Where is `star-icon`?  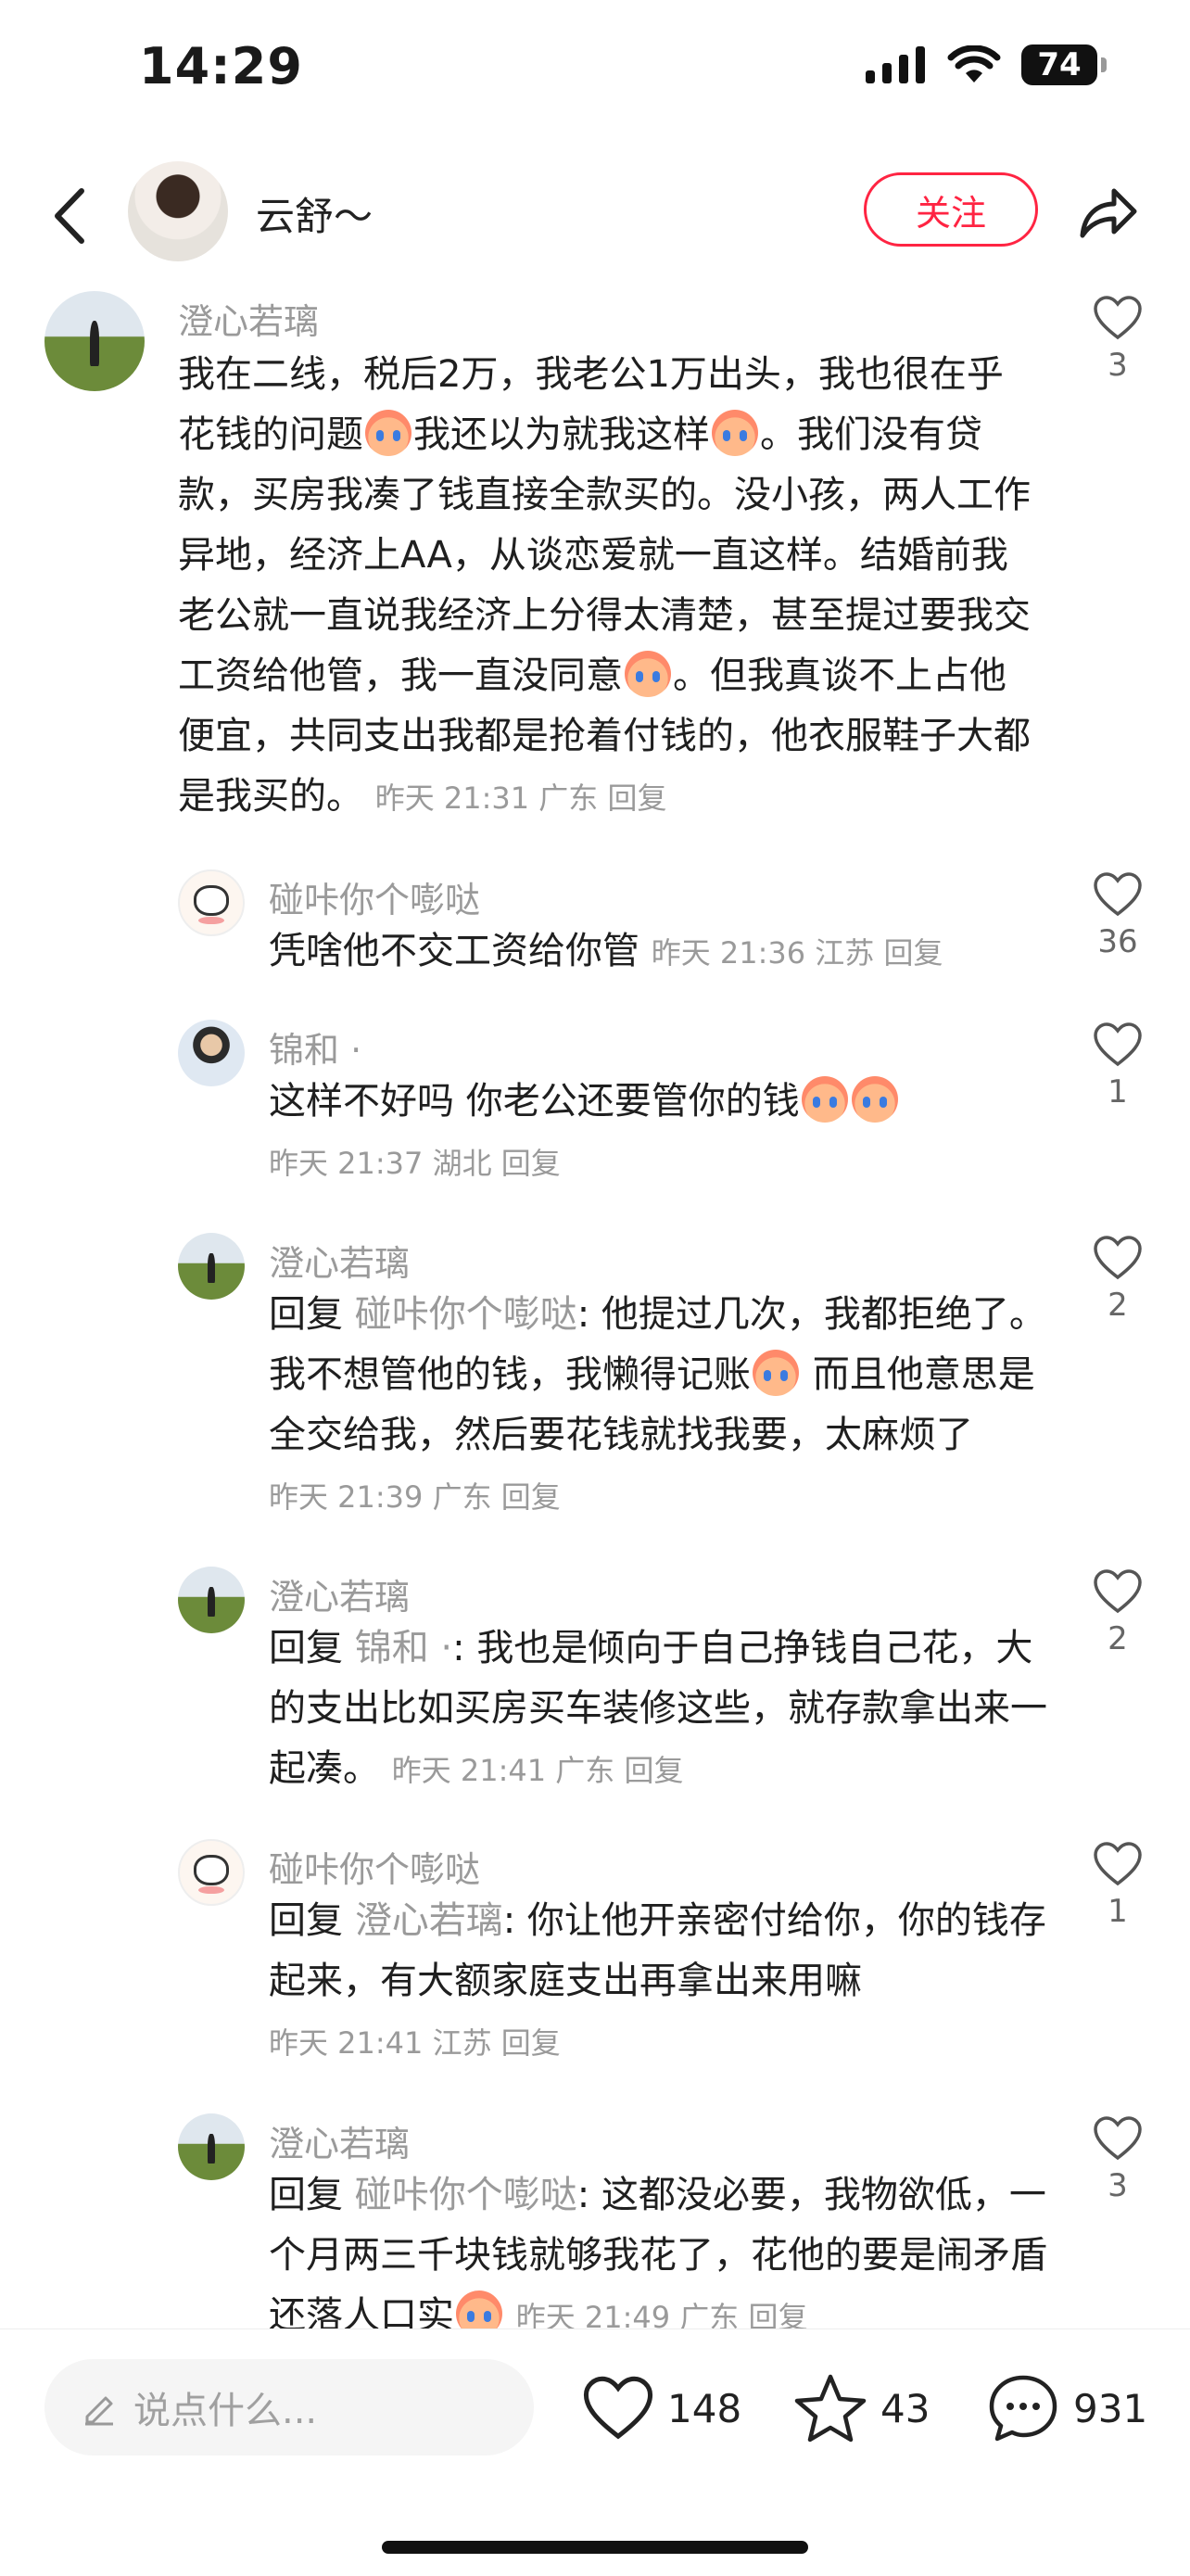 star-icon is located at coordinates (830, 2408).